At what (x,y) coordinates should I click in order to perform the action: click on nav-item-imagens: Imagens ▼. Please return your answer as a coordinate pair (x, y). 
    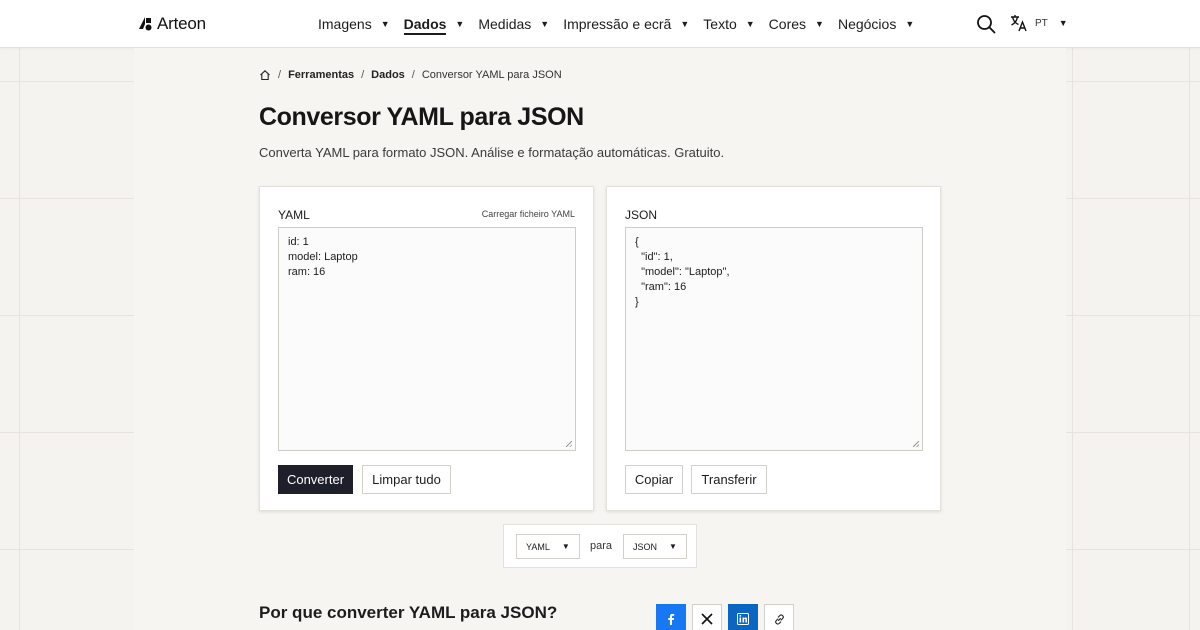
    Looking at the image, I should click on (354, 24).